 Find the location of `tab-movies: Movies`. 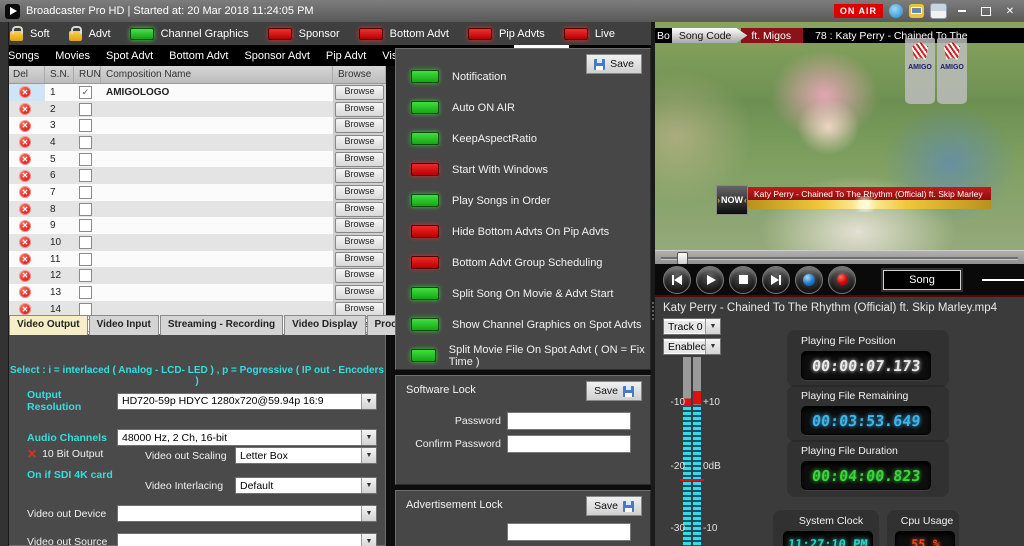

tab-movies: Movies is located at coordinates (72, 55).